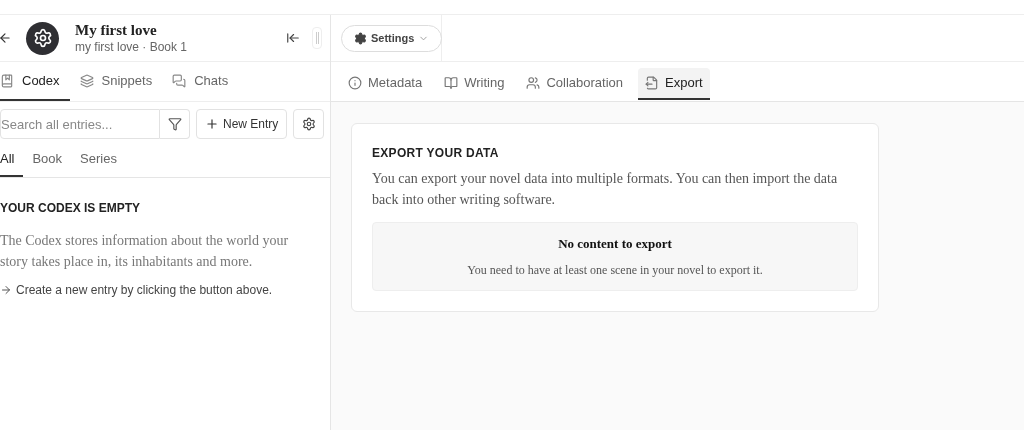 Image resolution: width=1024 pixels, height=430 pixels. What do you see at coordinates (615, 270) in the screenshot?
I see `notice-text: You need to have at least one scene in your novel to export it.` at bounding box center [615, 270].